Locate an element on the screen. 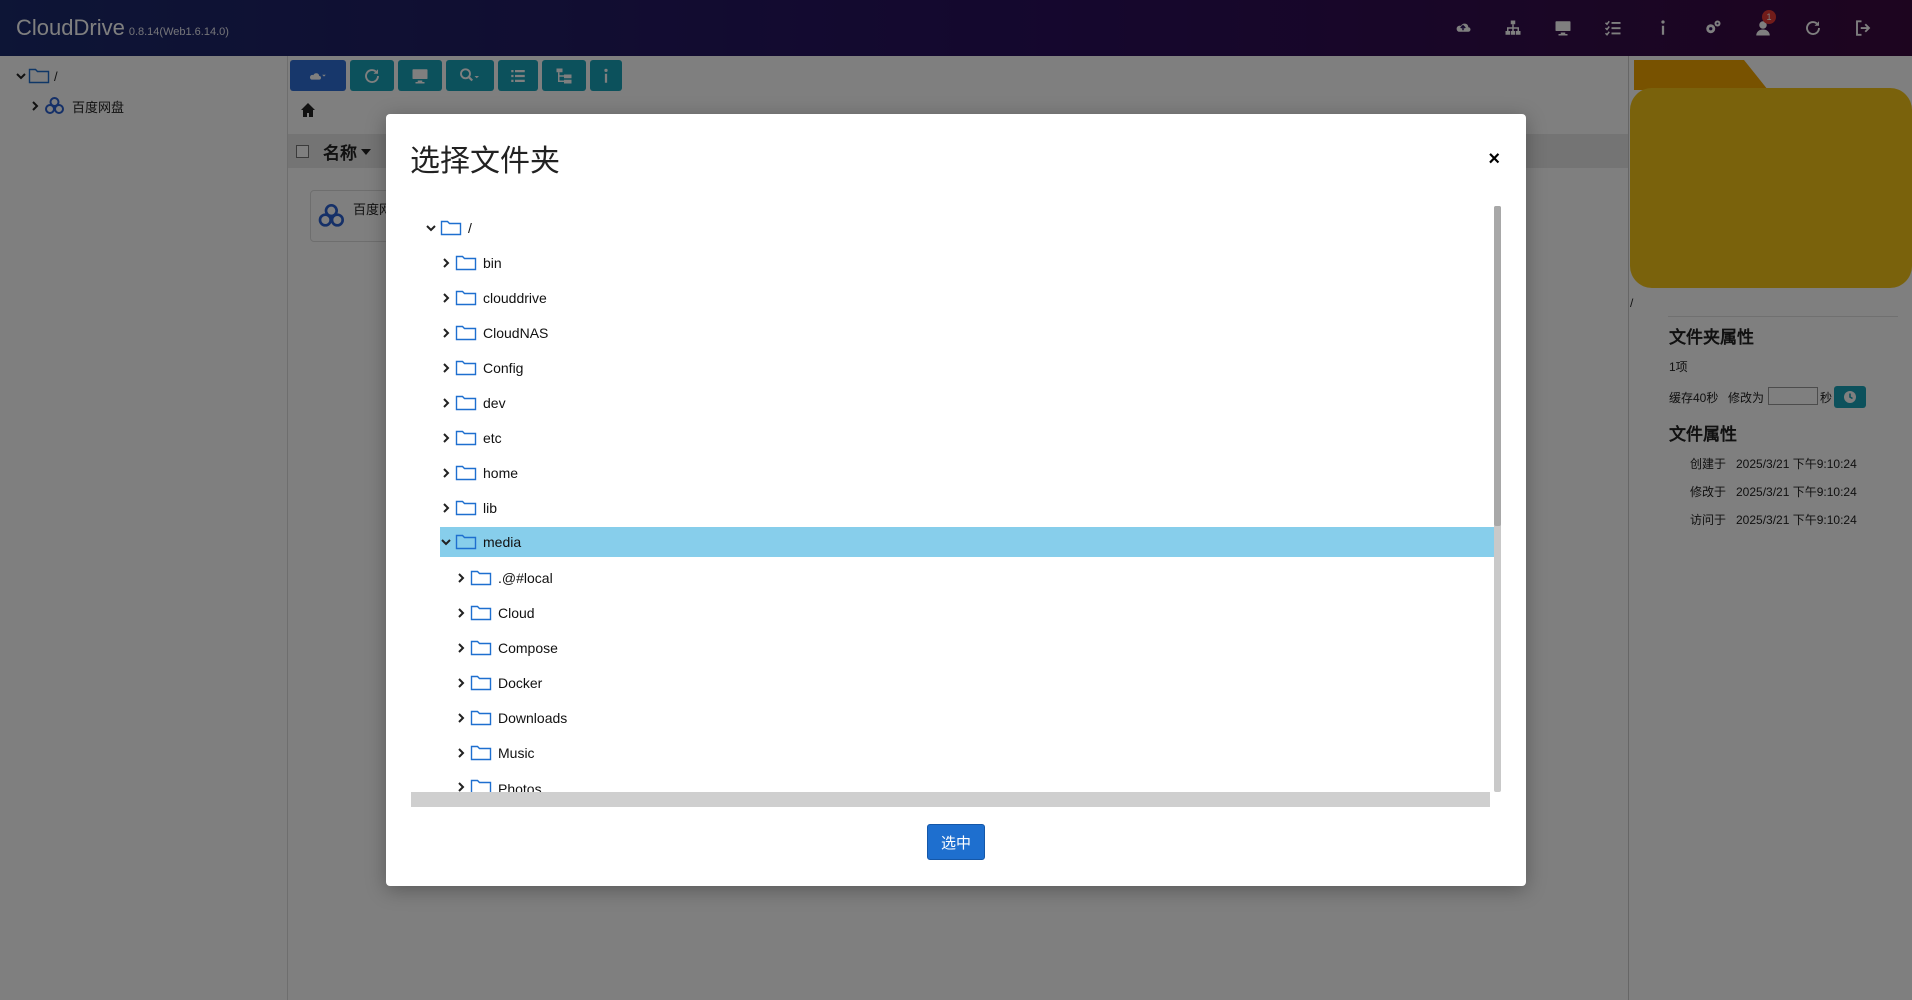 This screenshot has height=1000, width=1912. tree-node: Compose is located at coordinates (506, 648).